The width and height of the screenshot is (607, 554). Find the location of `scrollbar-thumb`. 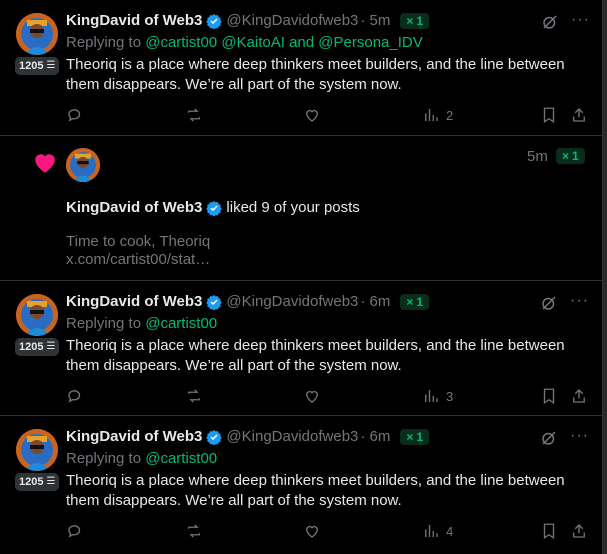

scrollbar-thumb is located at coordinates (605, 277).